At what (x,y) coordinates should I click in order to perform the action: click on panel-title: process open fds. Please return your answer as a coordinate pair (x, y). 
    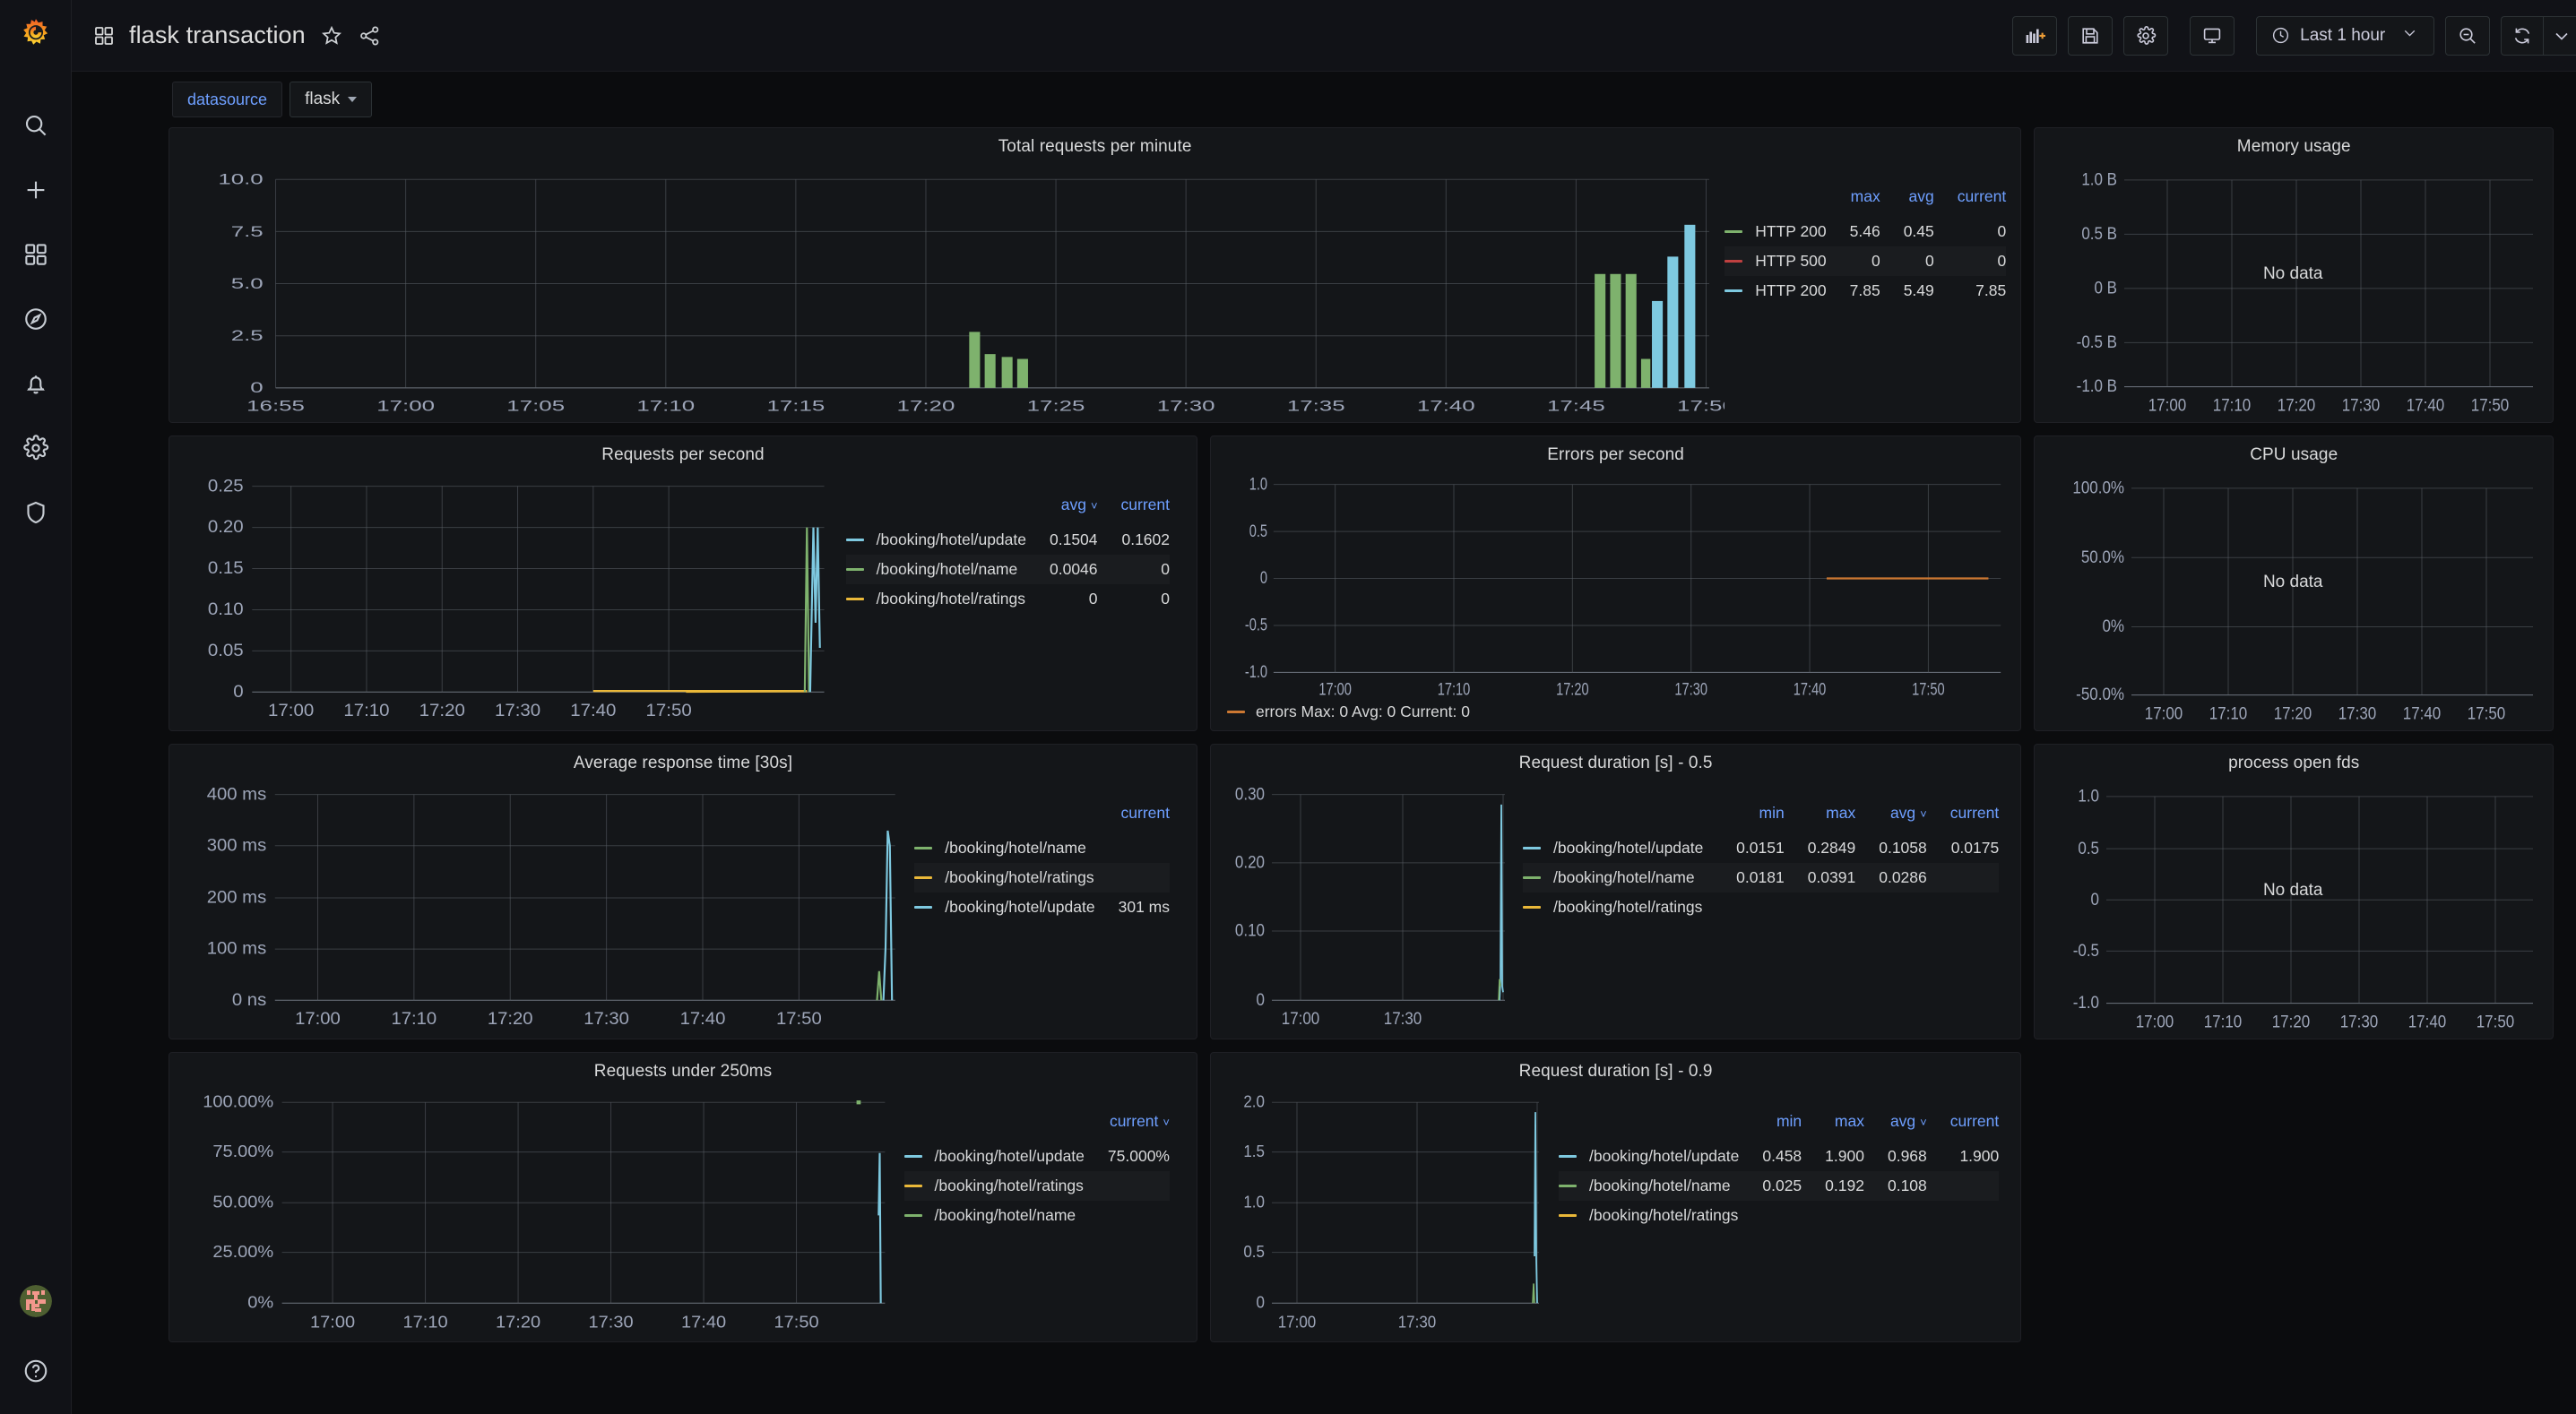
    Looking at the image, I should click on (2294, 763).